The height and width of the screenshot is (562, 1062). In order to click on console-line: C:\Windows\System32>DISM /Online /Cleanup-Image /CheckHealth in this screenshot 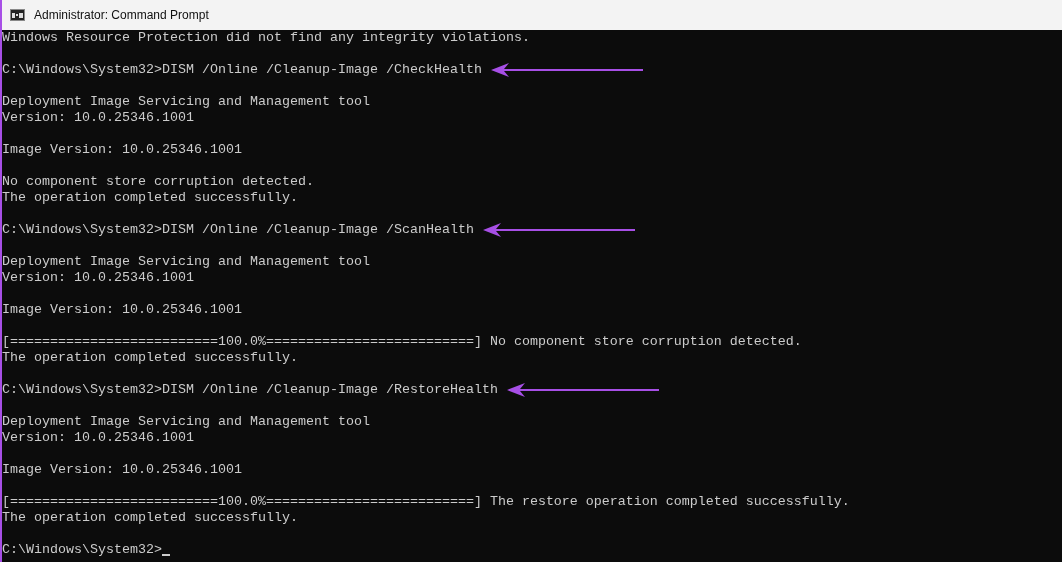, I will do `click(242, 70)`.